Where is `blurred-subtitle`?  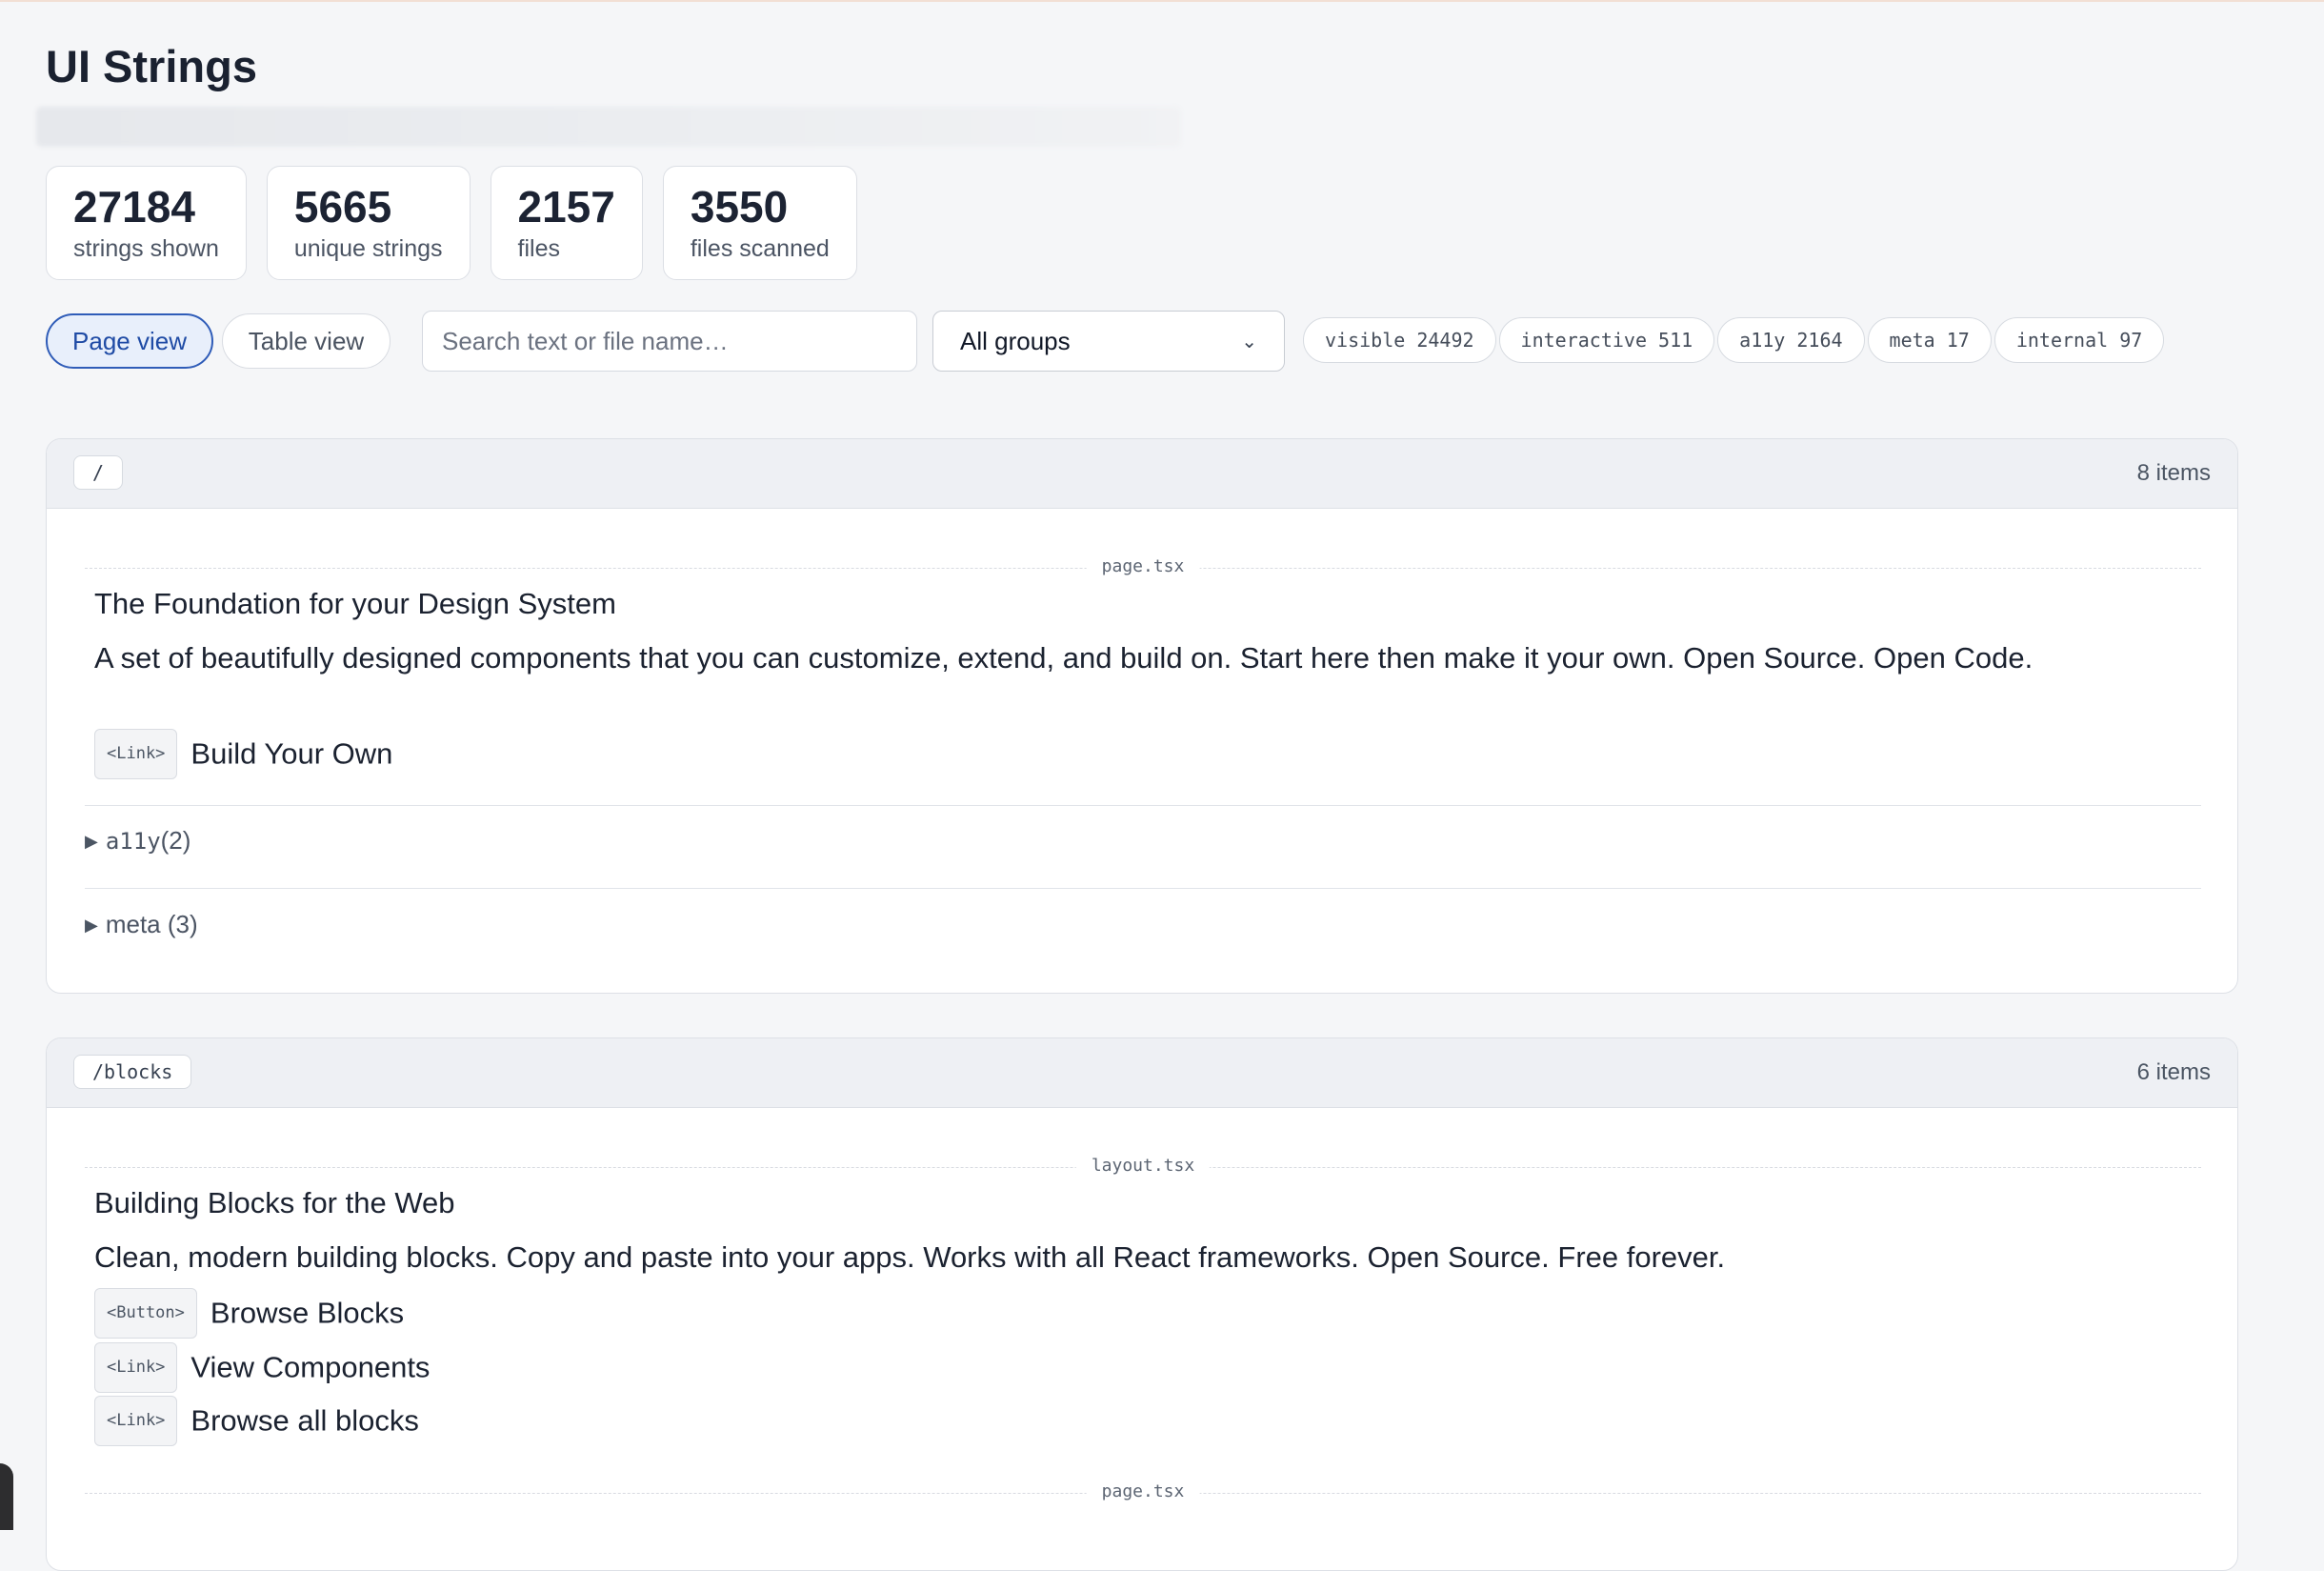 blurred-subtitle is located at coordinates (608, 127).